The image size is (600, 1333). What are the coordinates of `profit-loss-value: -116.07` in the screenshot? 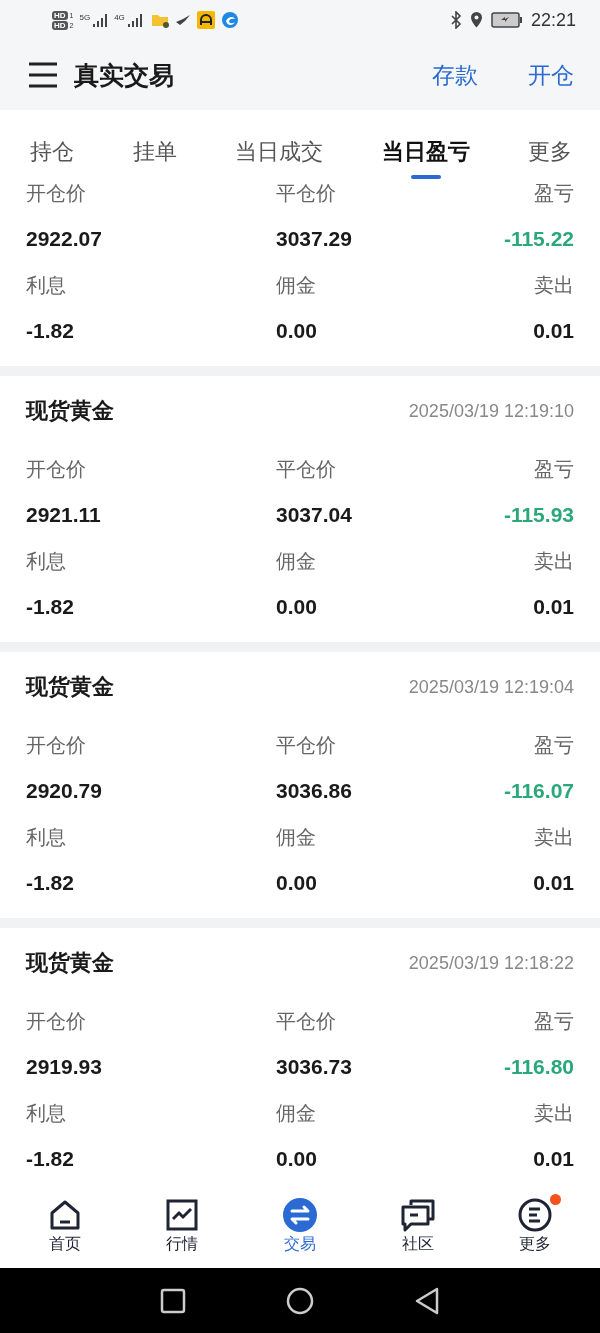 It's located at (538, 791).